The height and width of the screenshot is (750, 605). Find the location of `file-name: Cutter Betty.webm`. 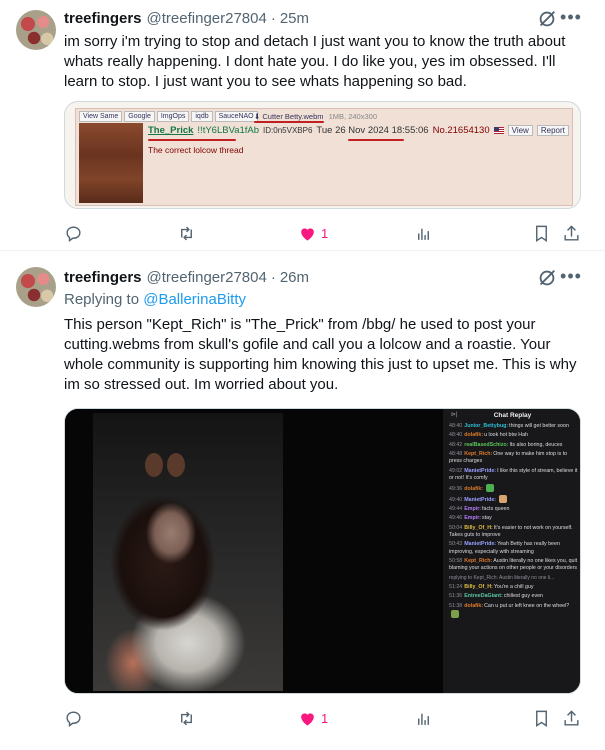

file-name: Cutter Betty.webm is located at coordinates (293, 116).